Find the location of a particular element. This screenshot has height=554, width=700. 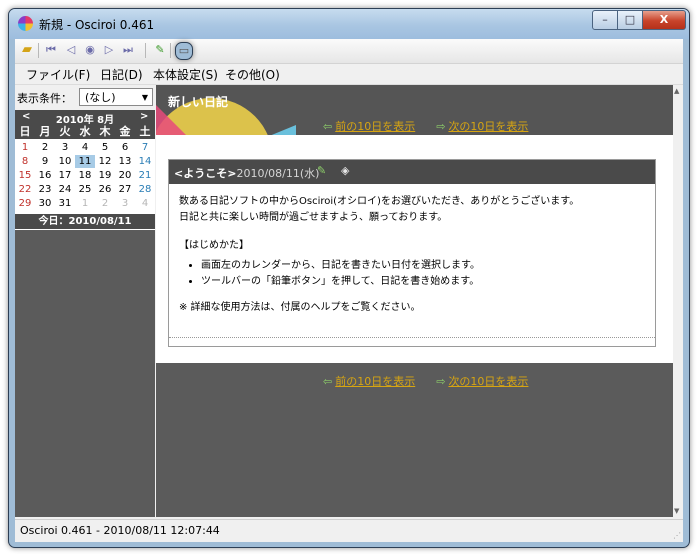

filter-select: (なし) ▼ is located at coordinates (116, 97).